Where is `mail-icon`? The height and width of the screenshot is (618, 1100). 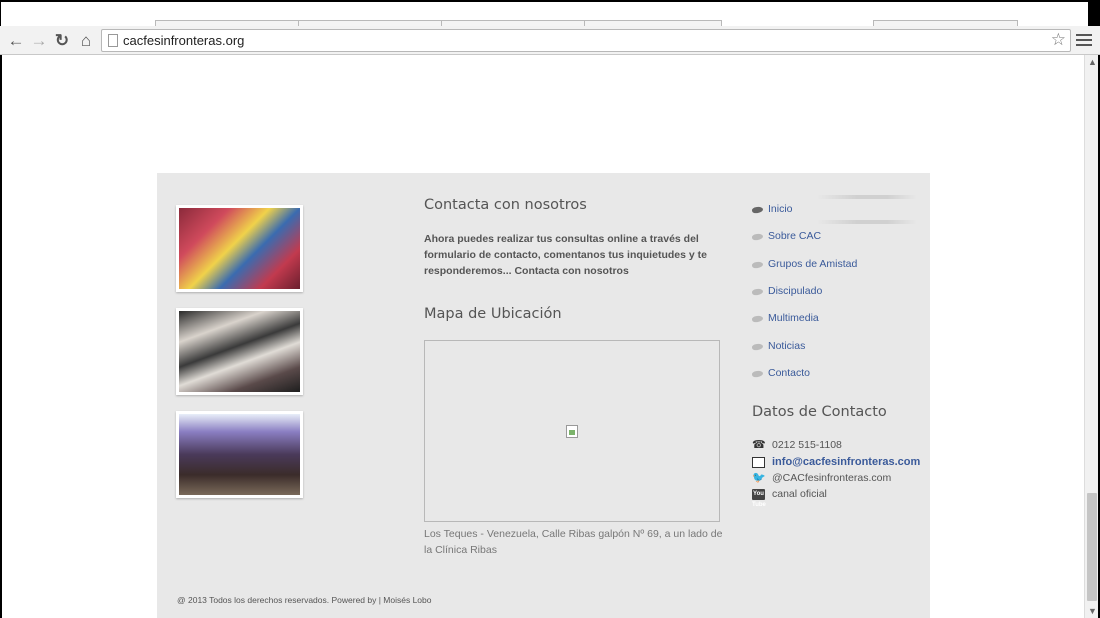 mail-icon is located at coordinates (758, 462).